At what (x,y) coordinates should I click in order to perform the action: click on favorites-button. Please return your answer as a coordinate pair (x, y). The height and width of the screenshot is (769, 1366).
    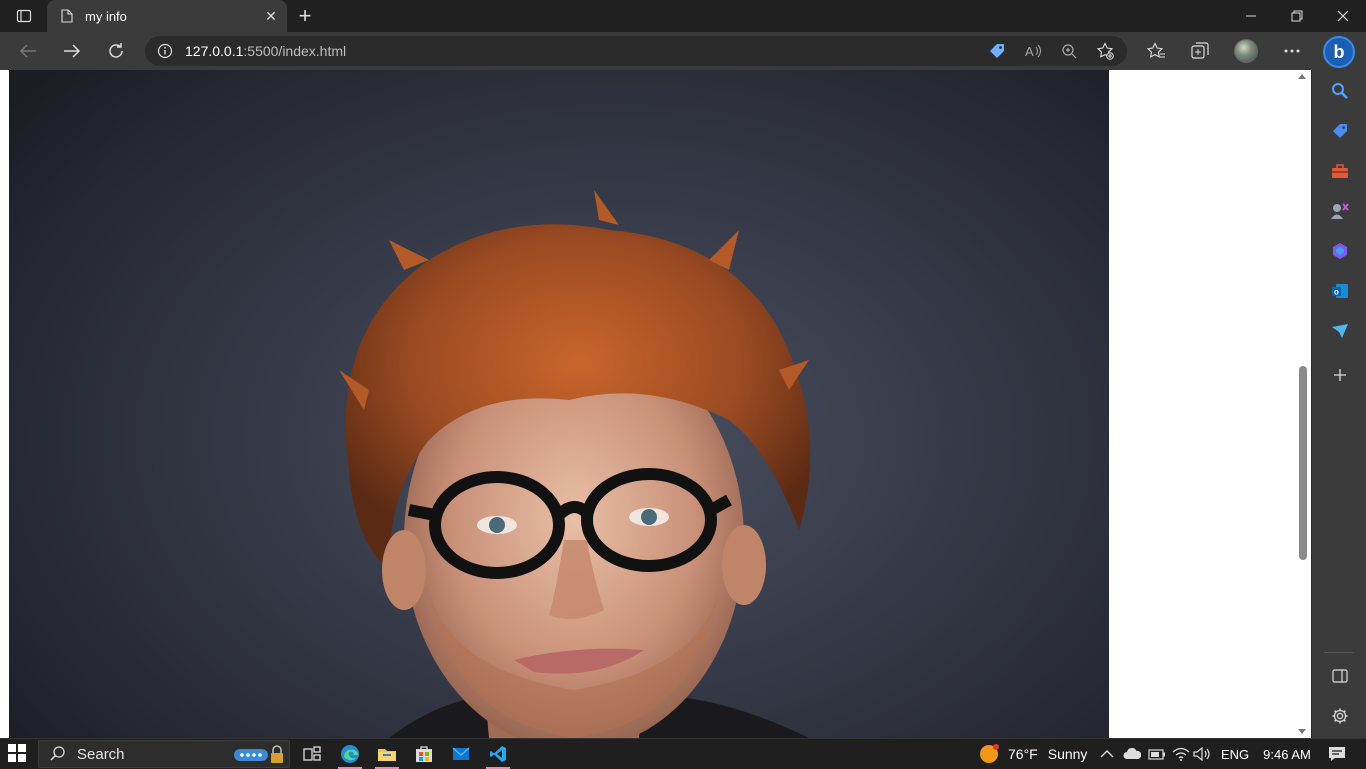
    Looking at the image, I should click on (1156, 51).